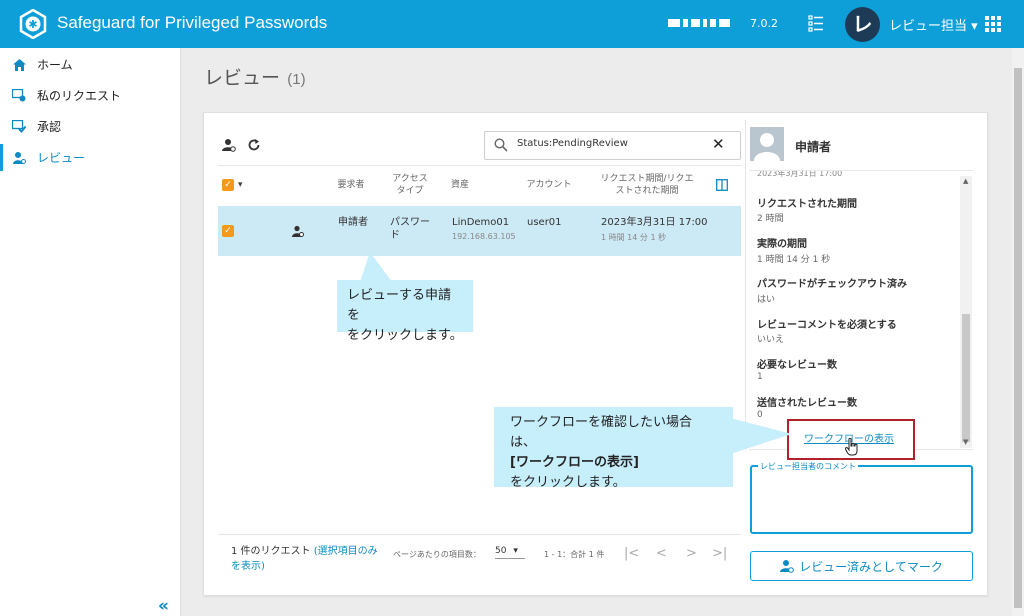 The height and width of the screenshot is (616, 1024). I want to click on page-title: レビュー (1), so click(255, 76).